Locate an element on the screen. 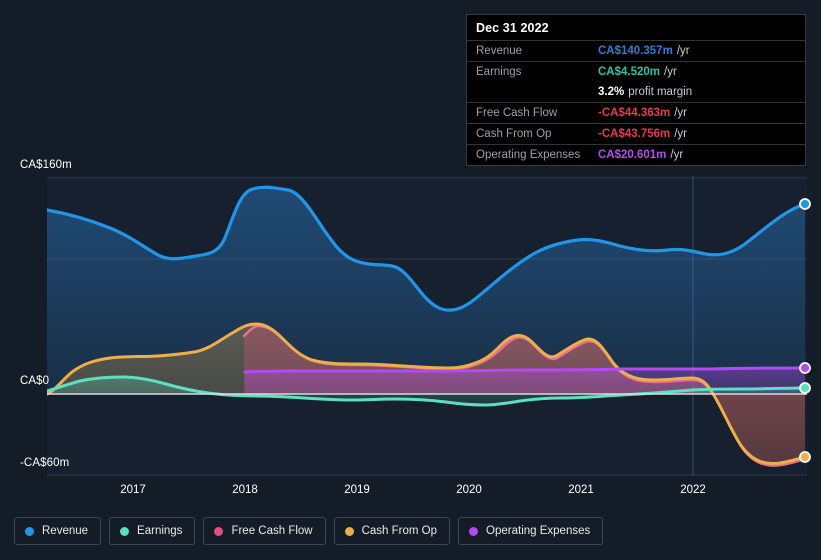 The height and width of the screenshot is (560, 821). operating-expenses-endpoint-marker is located at coordinates (805, 368).